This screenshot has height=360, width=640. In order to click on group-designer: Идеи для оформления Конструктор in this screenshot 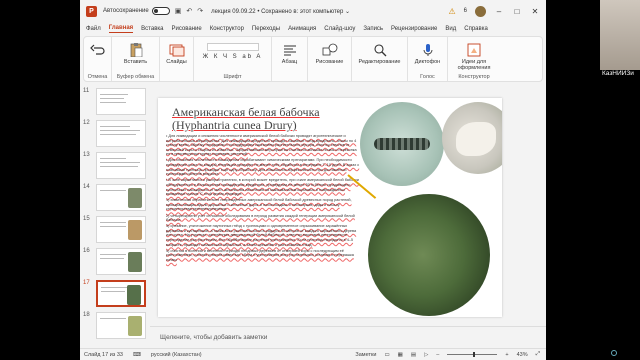, I will do `click(474, 59)`.